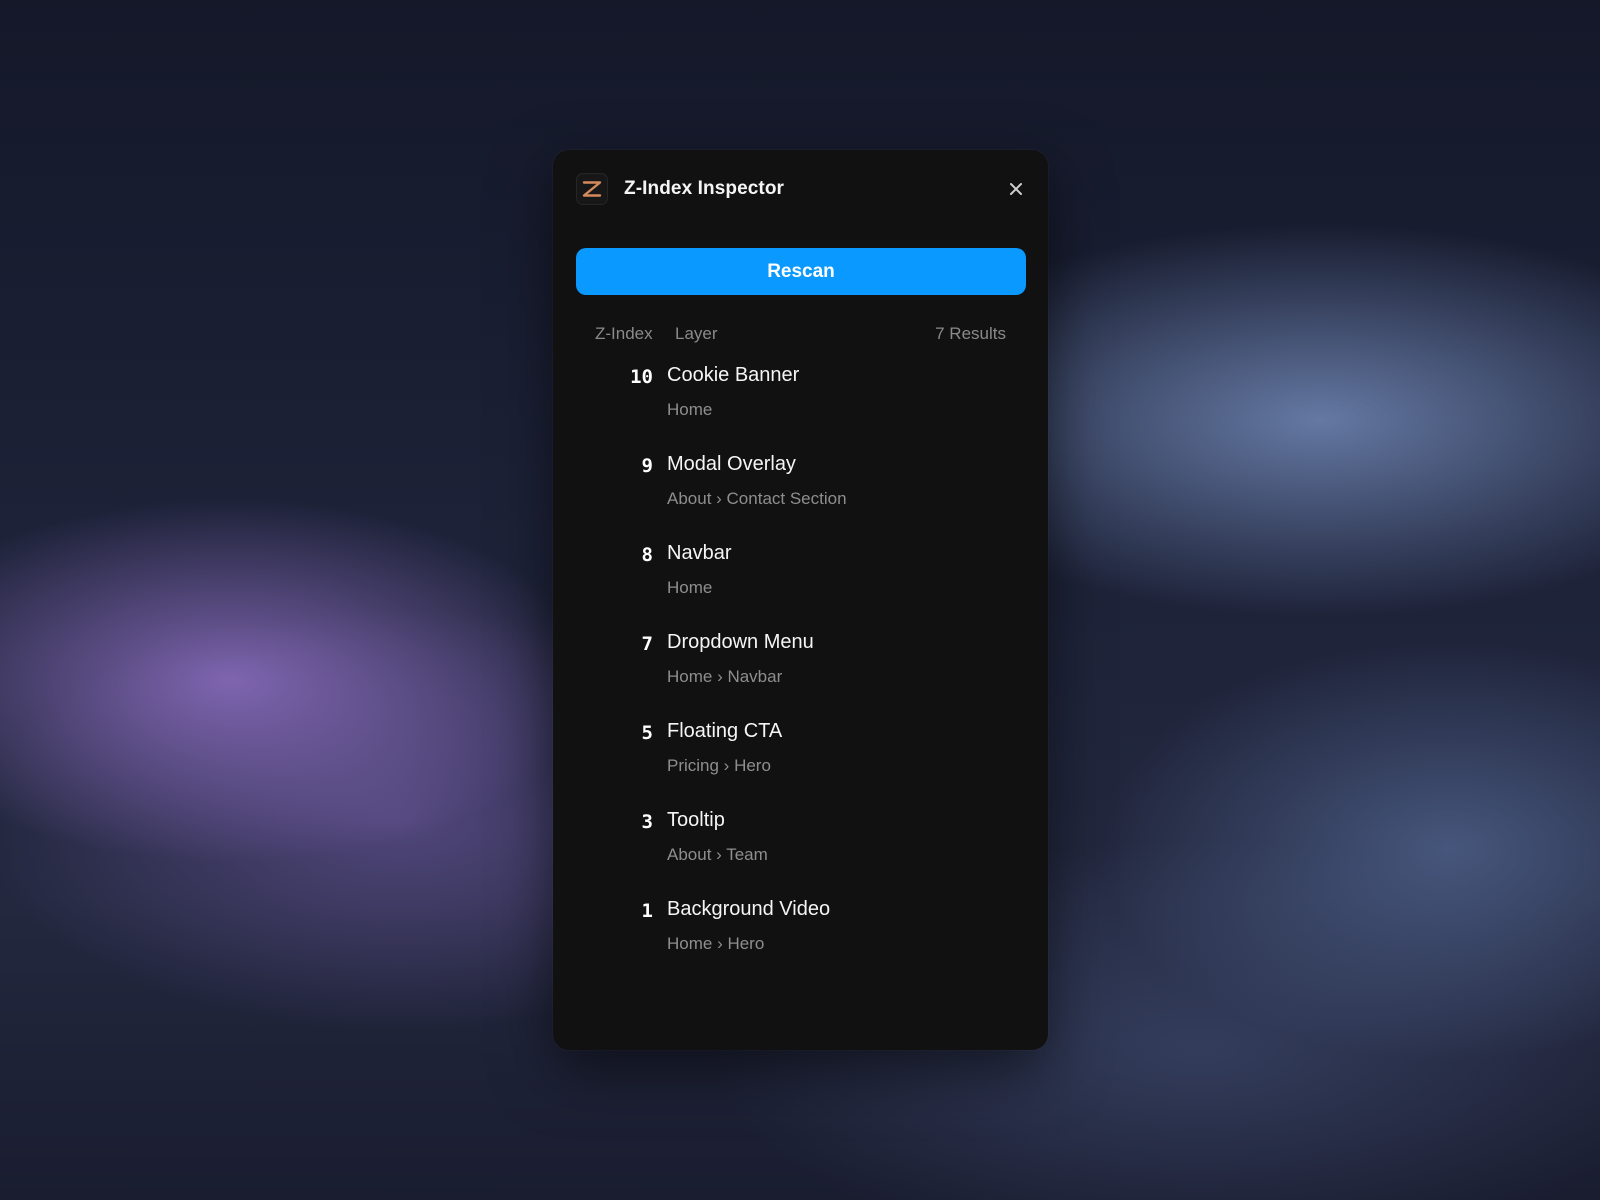 This screenshot has width=1600, height=1200. I want to click on close-button, so click(1016, 189).